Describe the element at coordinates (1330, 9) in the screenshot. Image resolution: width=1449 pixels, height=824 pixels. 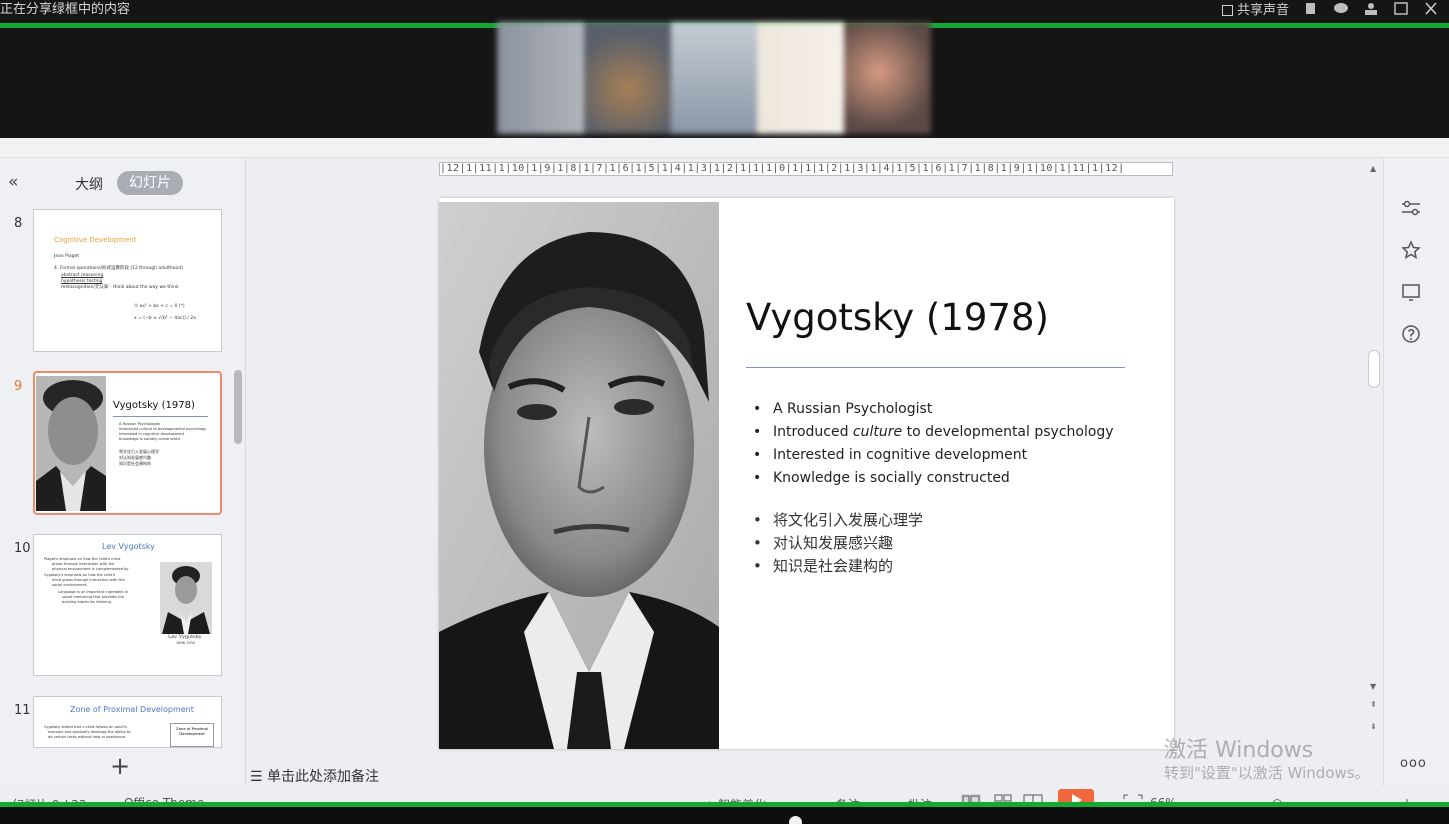
I see `share-controls: 共享声音` at that location.